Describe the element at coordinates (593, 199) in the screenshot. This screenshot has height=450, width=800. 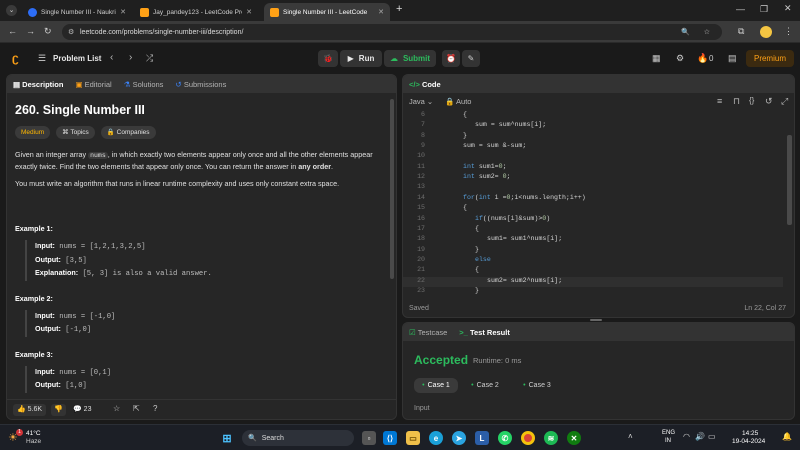
I see `code-line: 14 for(int i =0;i<nums.length;i++)` at that location.